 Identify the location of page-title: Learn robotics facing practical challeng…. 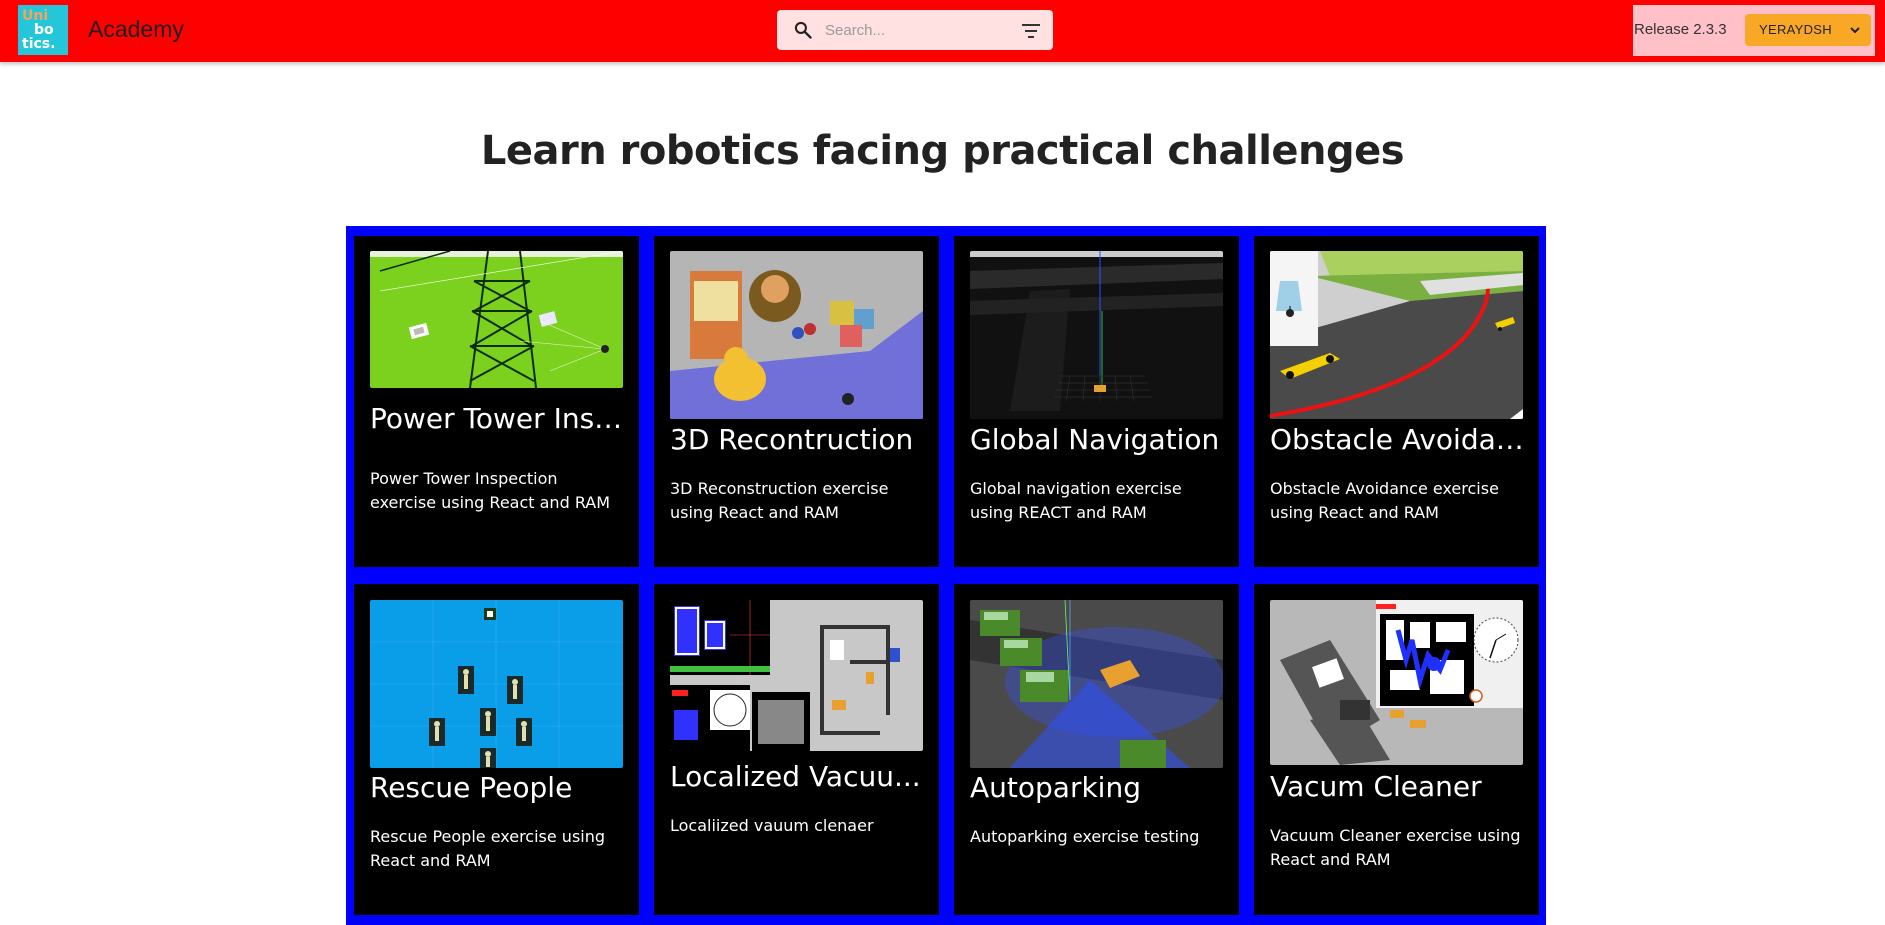
(942, 151).